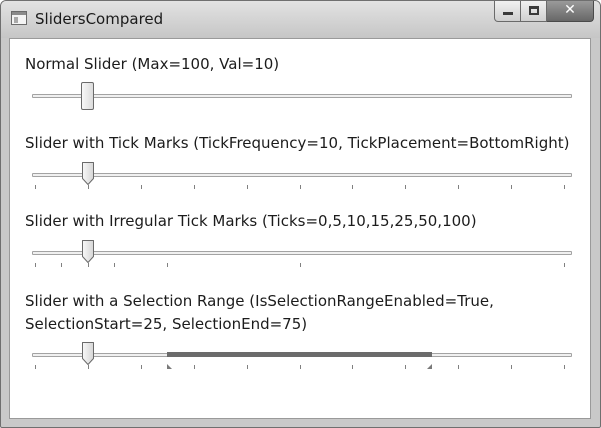 This screenshot has height=428, width=601. I want to click on minimize-icon, so click(508, 13).